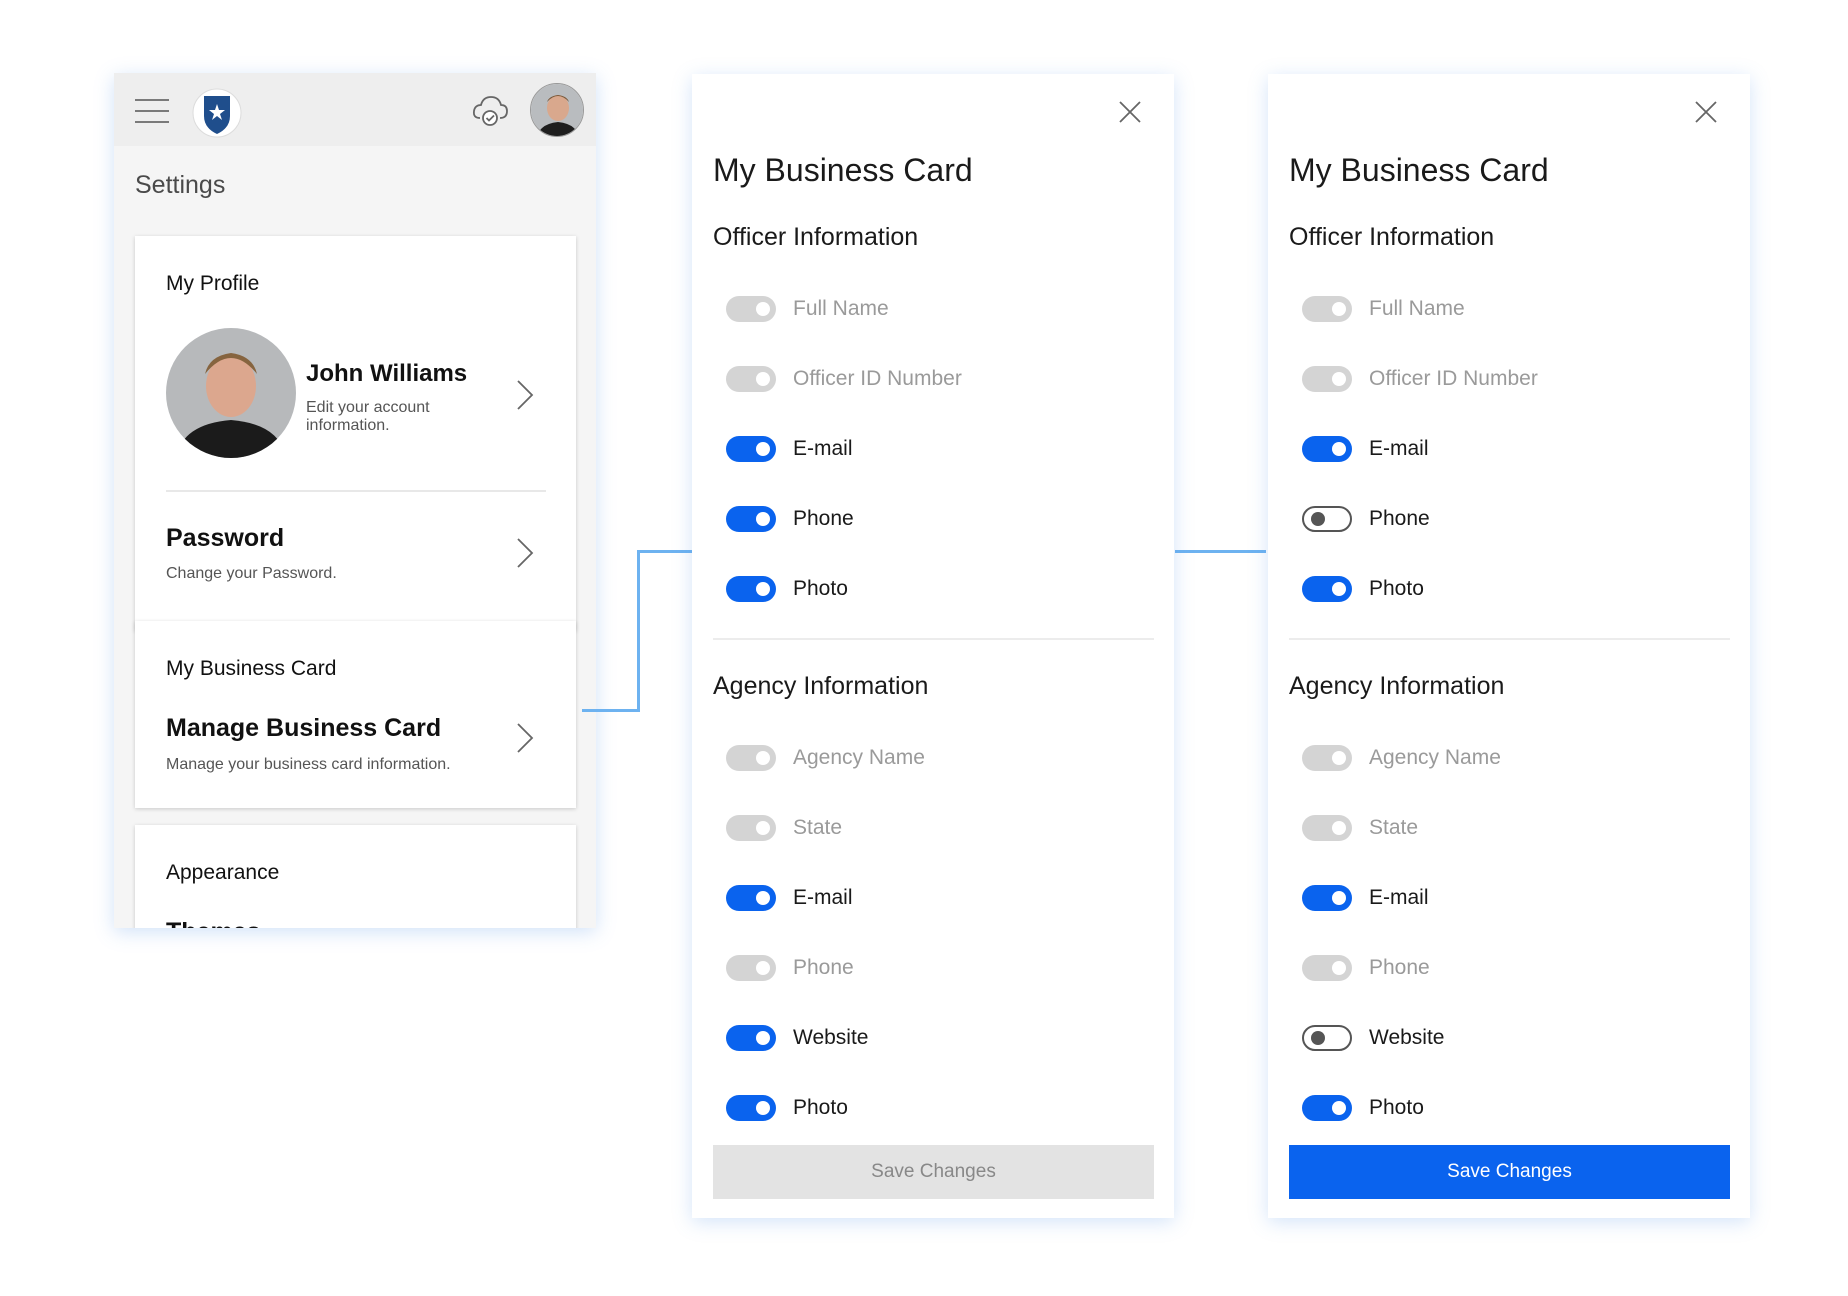 Image resolution: width=1848 pixels, height=1296 pixels. I want to click on officer-toggle-row: E-mail, so click(1512, 450).